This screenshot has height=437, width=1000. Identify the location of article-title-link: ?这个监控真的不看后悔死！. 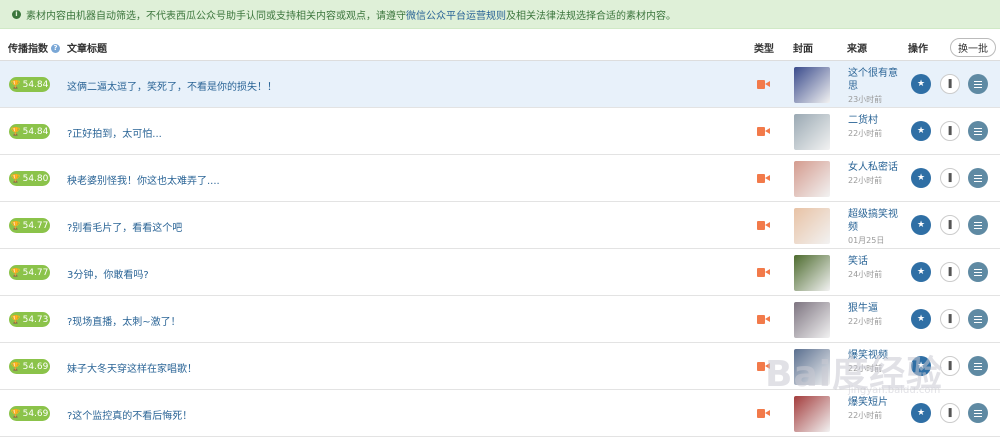
(129, 414).